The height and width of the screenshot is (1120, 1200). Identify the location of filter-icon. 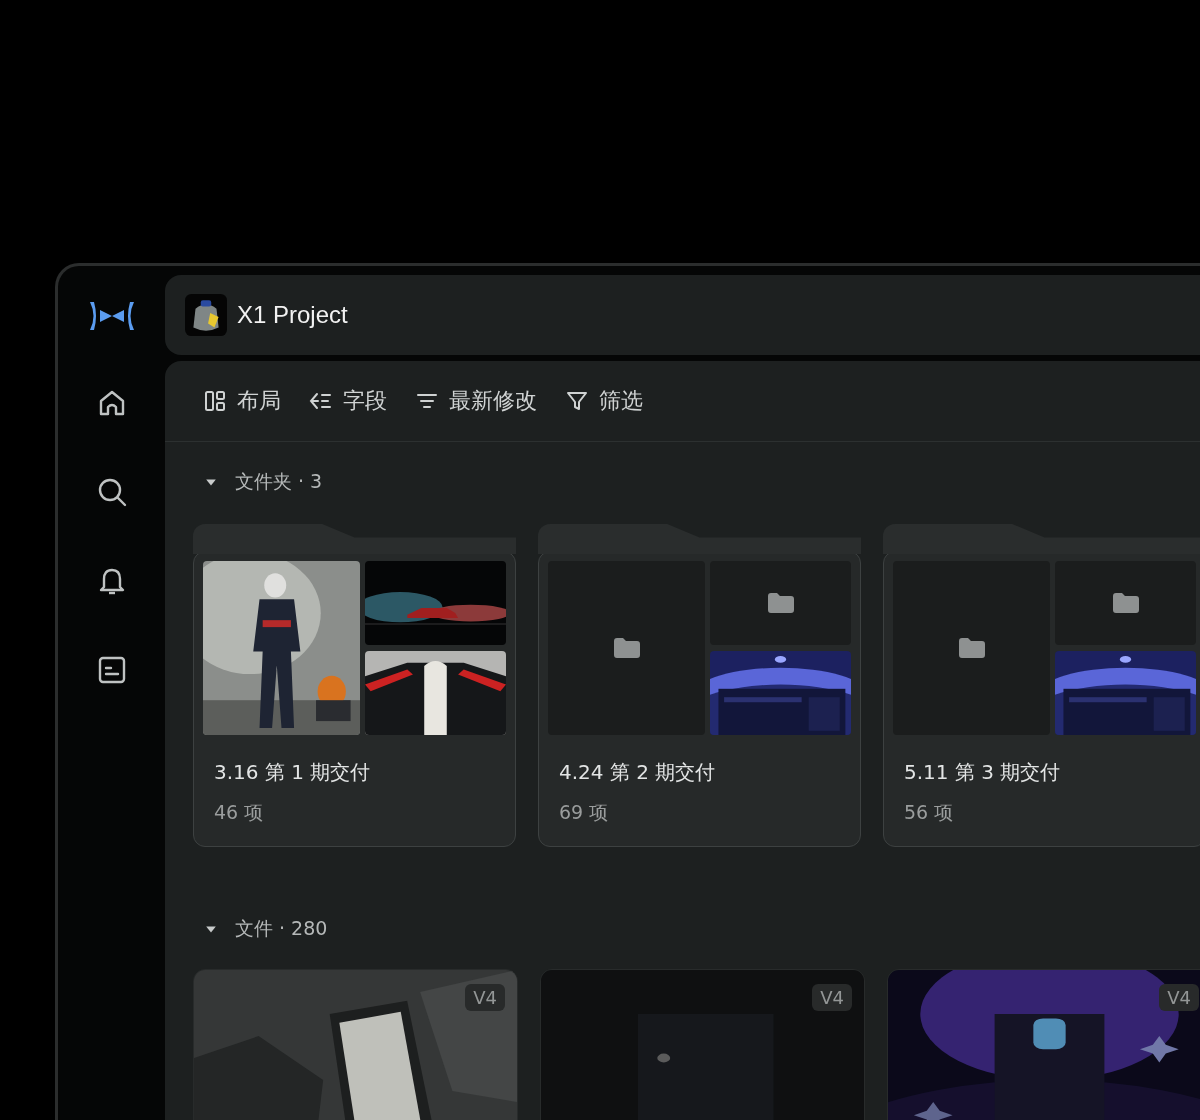
(577, 401).